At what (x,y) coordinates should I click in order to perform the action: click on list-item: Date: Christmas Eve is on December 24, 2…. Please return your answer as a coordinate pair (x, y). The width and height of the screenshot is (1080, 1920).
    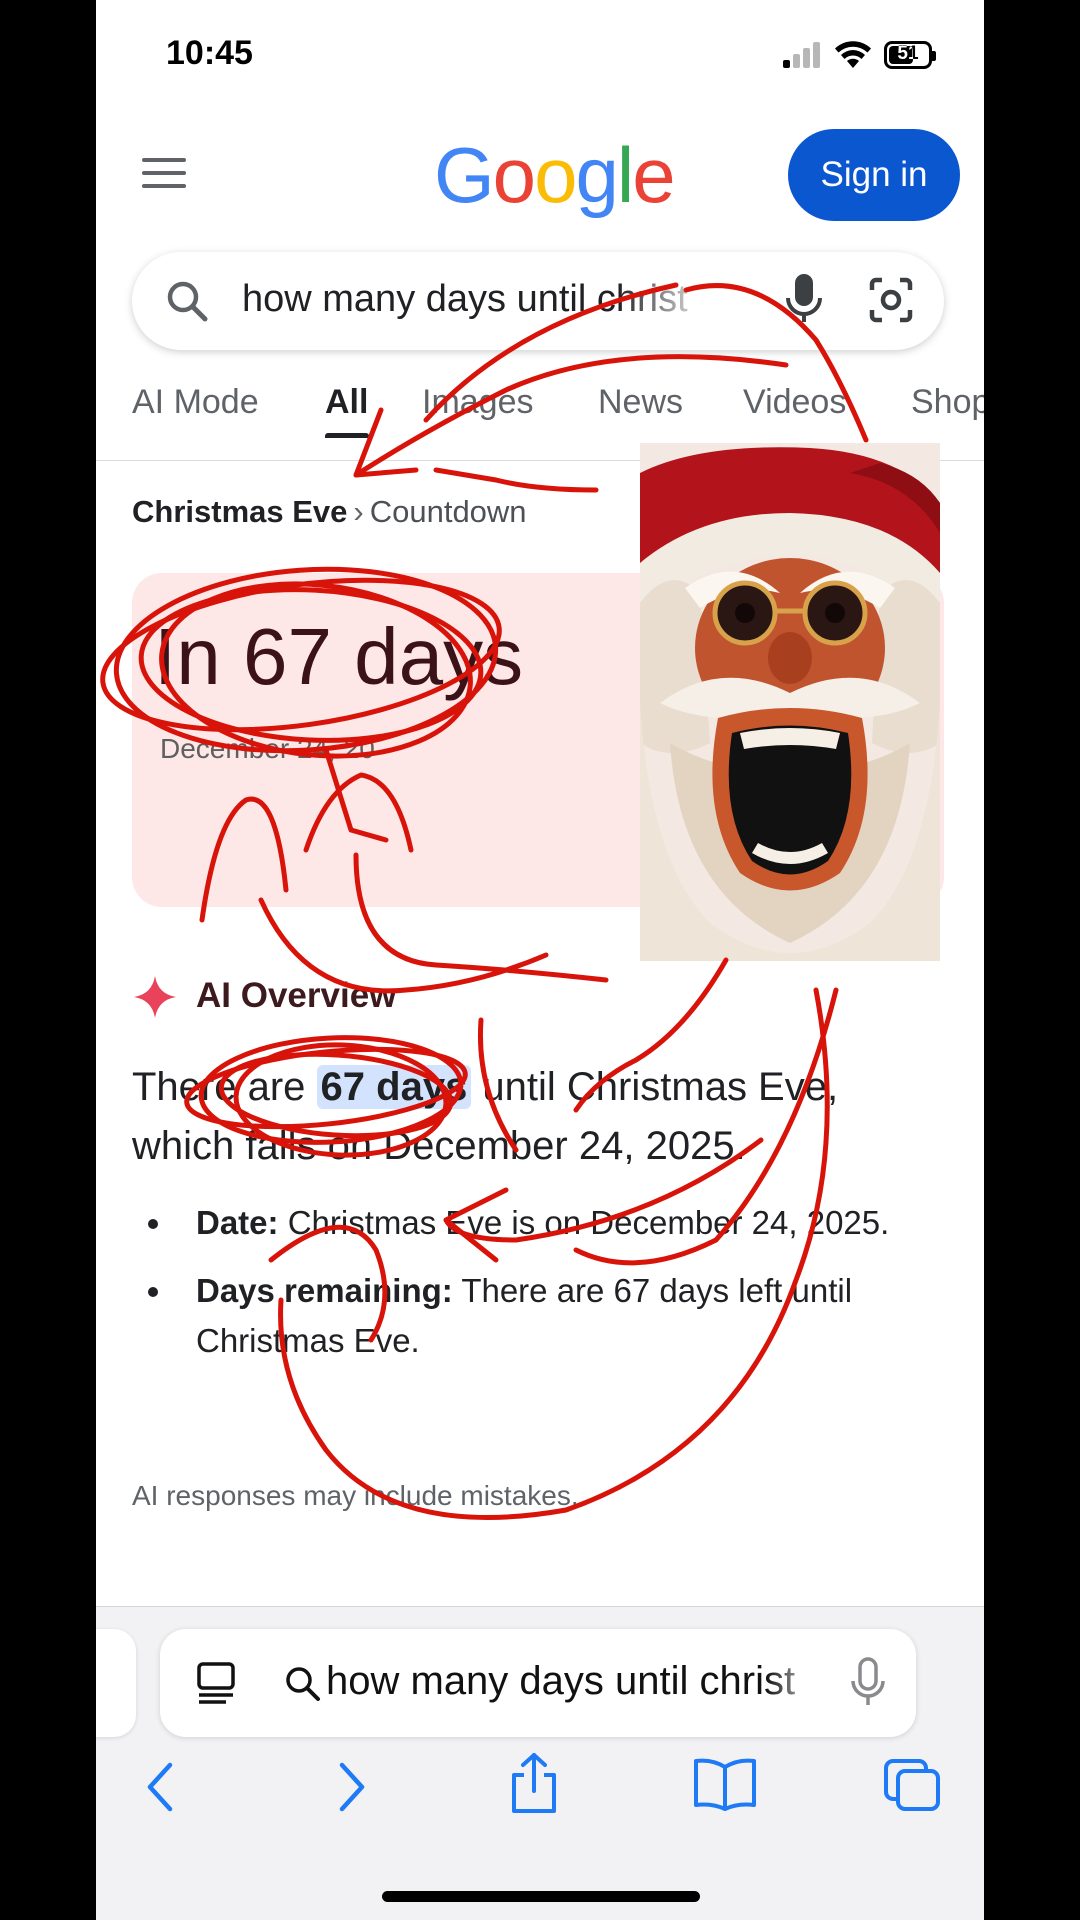
    Looking at the image, I should click on (527, 1223).